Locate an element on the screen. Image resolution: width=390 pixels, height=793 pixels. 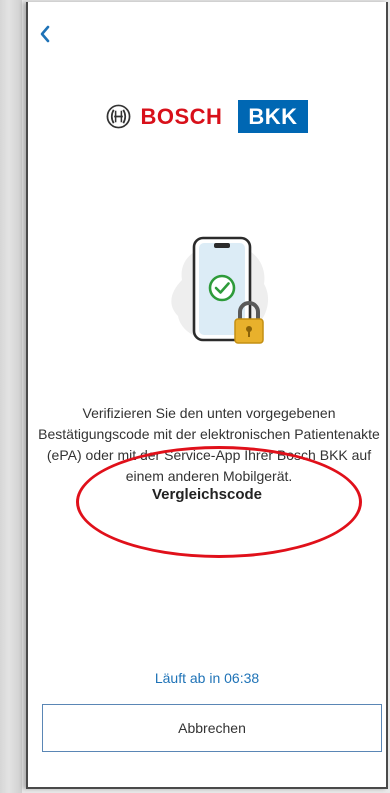
expiry-countdown: Läuft ab in 06:38 is located at coordinates (207, 678).